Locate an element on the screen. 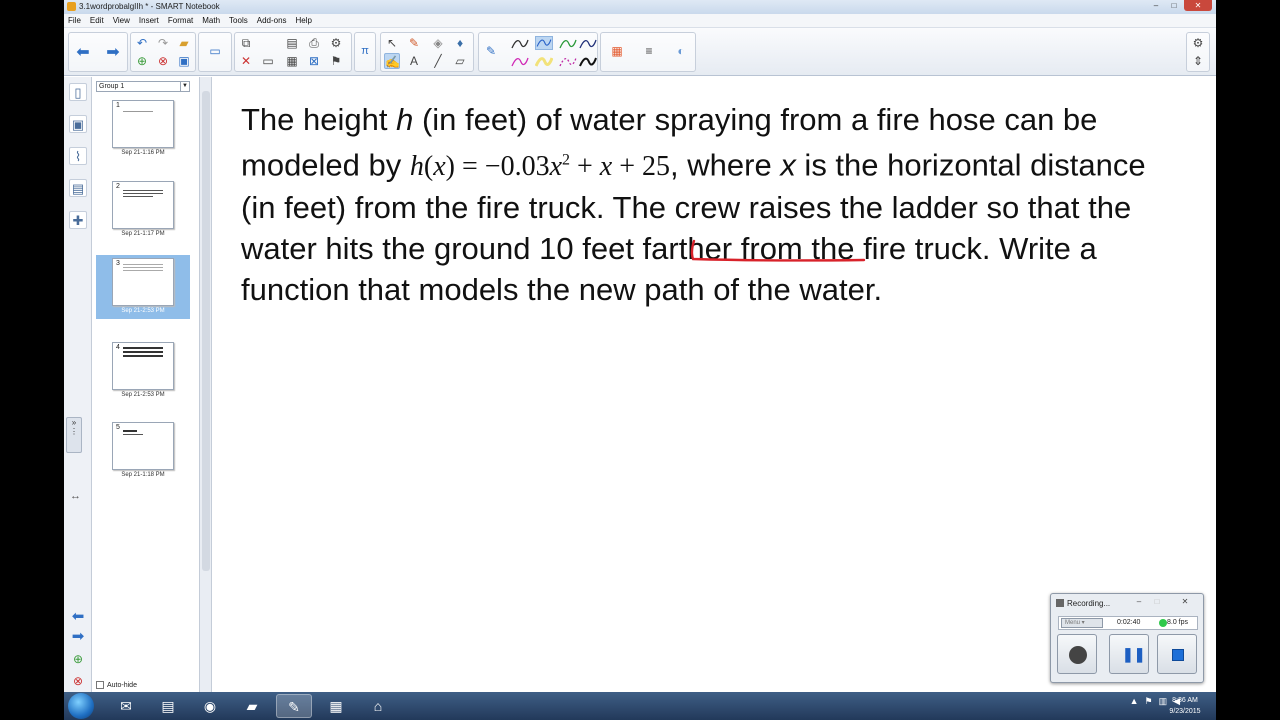  notepad-icon: ▤ is located at coordinates (168, 706).